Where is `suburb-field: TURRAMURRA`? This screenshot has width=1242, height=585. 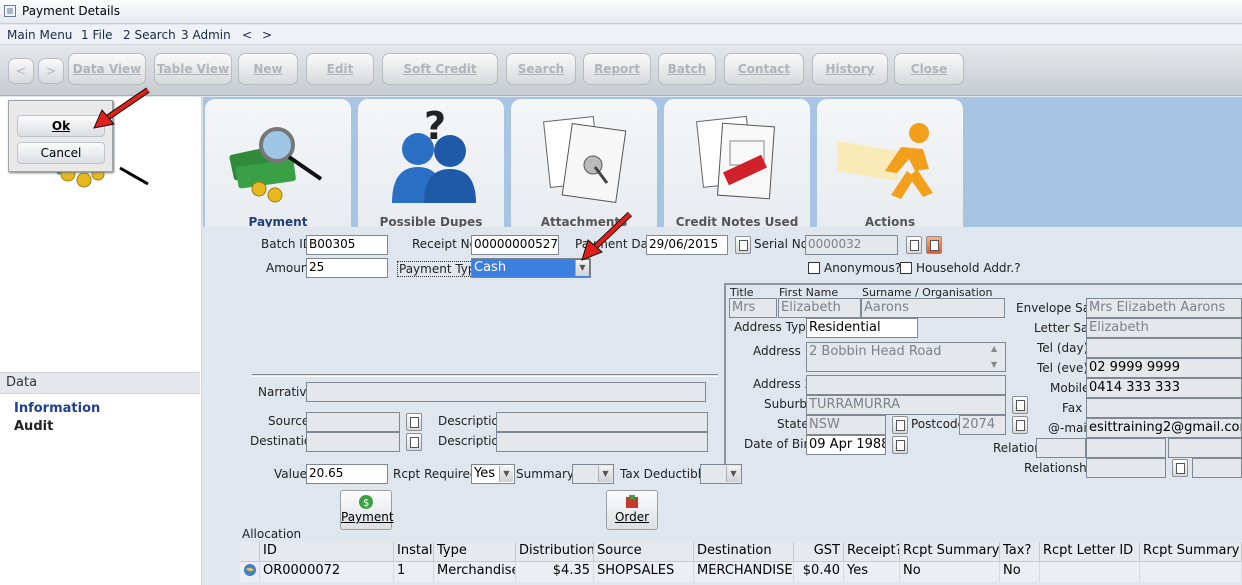
suburb-field: TURRAMURRA is located at coordinates (906, 405).